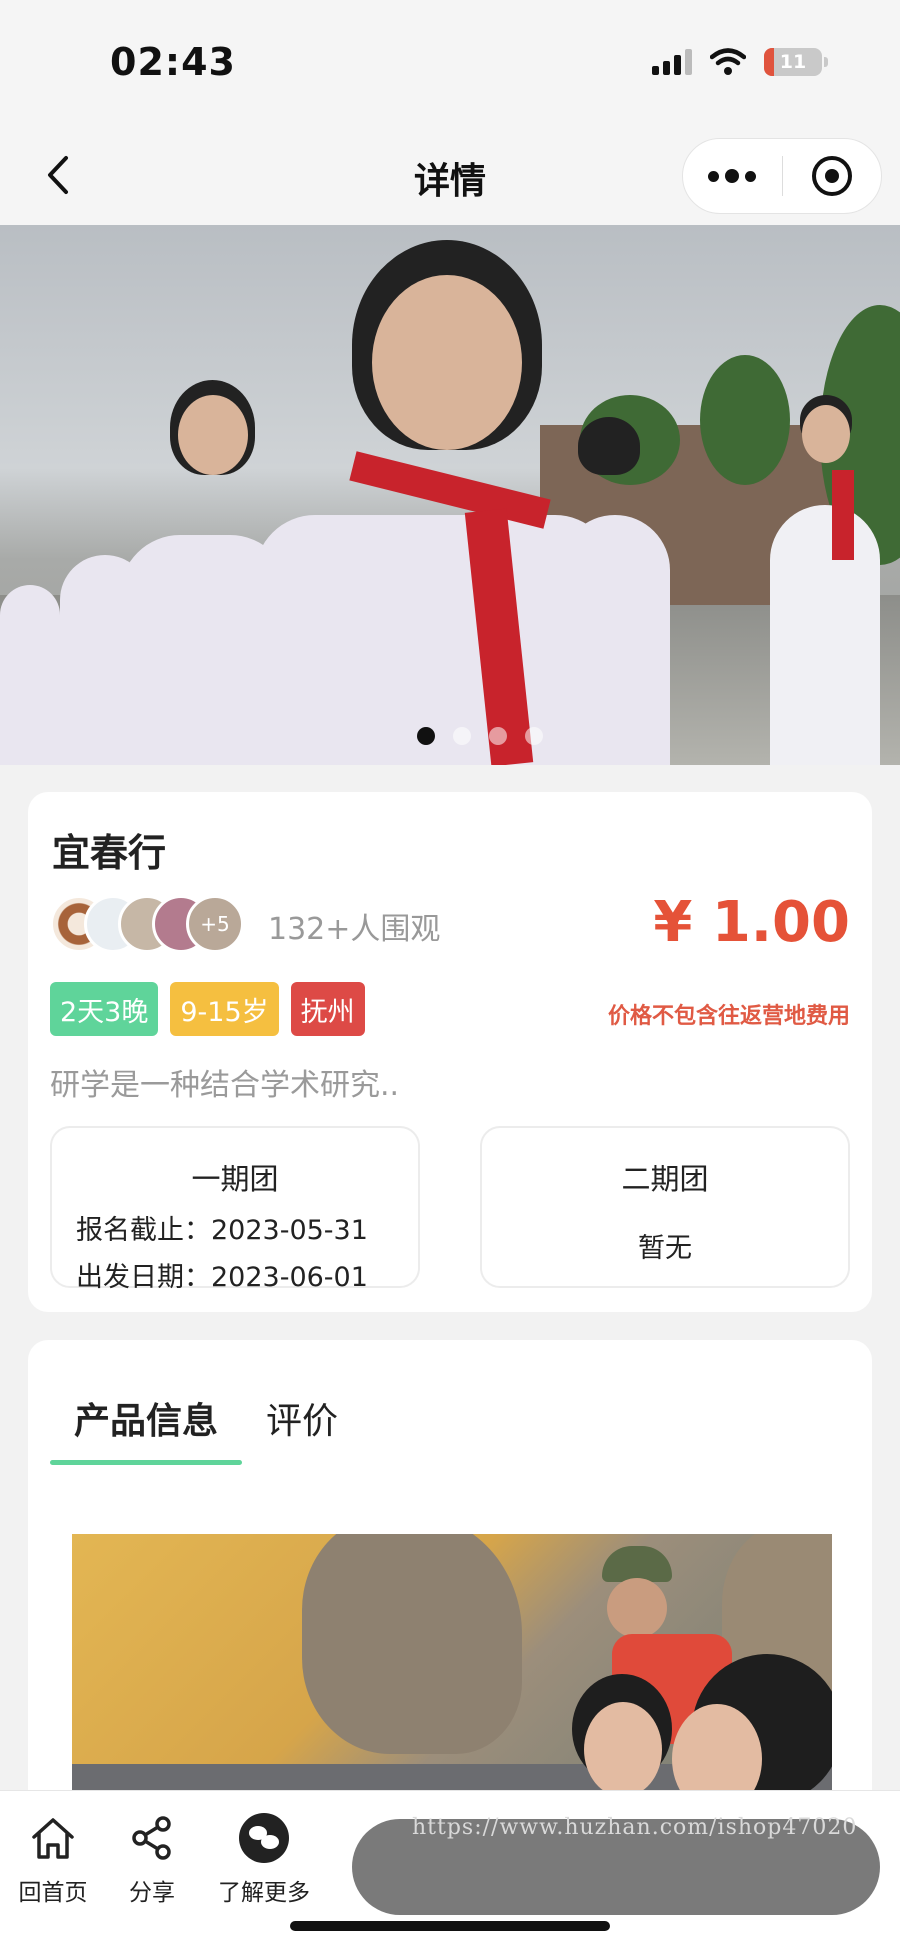 Image resolution: width=900 pixels, height=1951 pixels. Describe the element at coordinates (635, 1827) in the screenshot. I see `watermark: https://www.huzhan.com/ishop47020` at that location.